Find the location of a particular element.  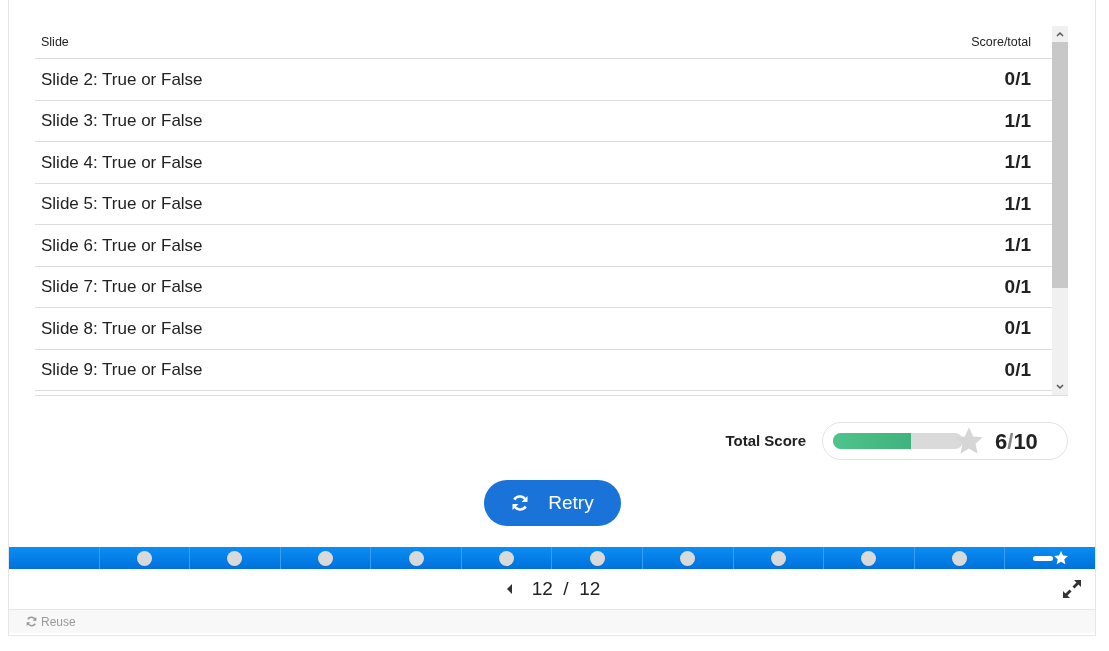

fullscreen-icon is located at coordinates (1072, 589).